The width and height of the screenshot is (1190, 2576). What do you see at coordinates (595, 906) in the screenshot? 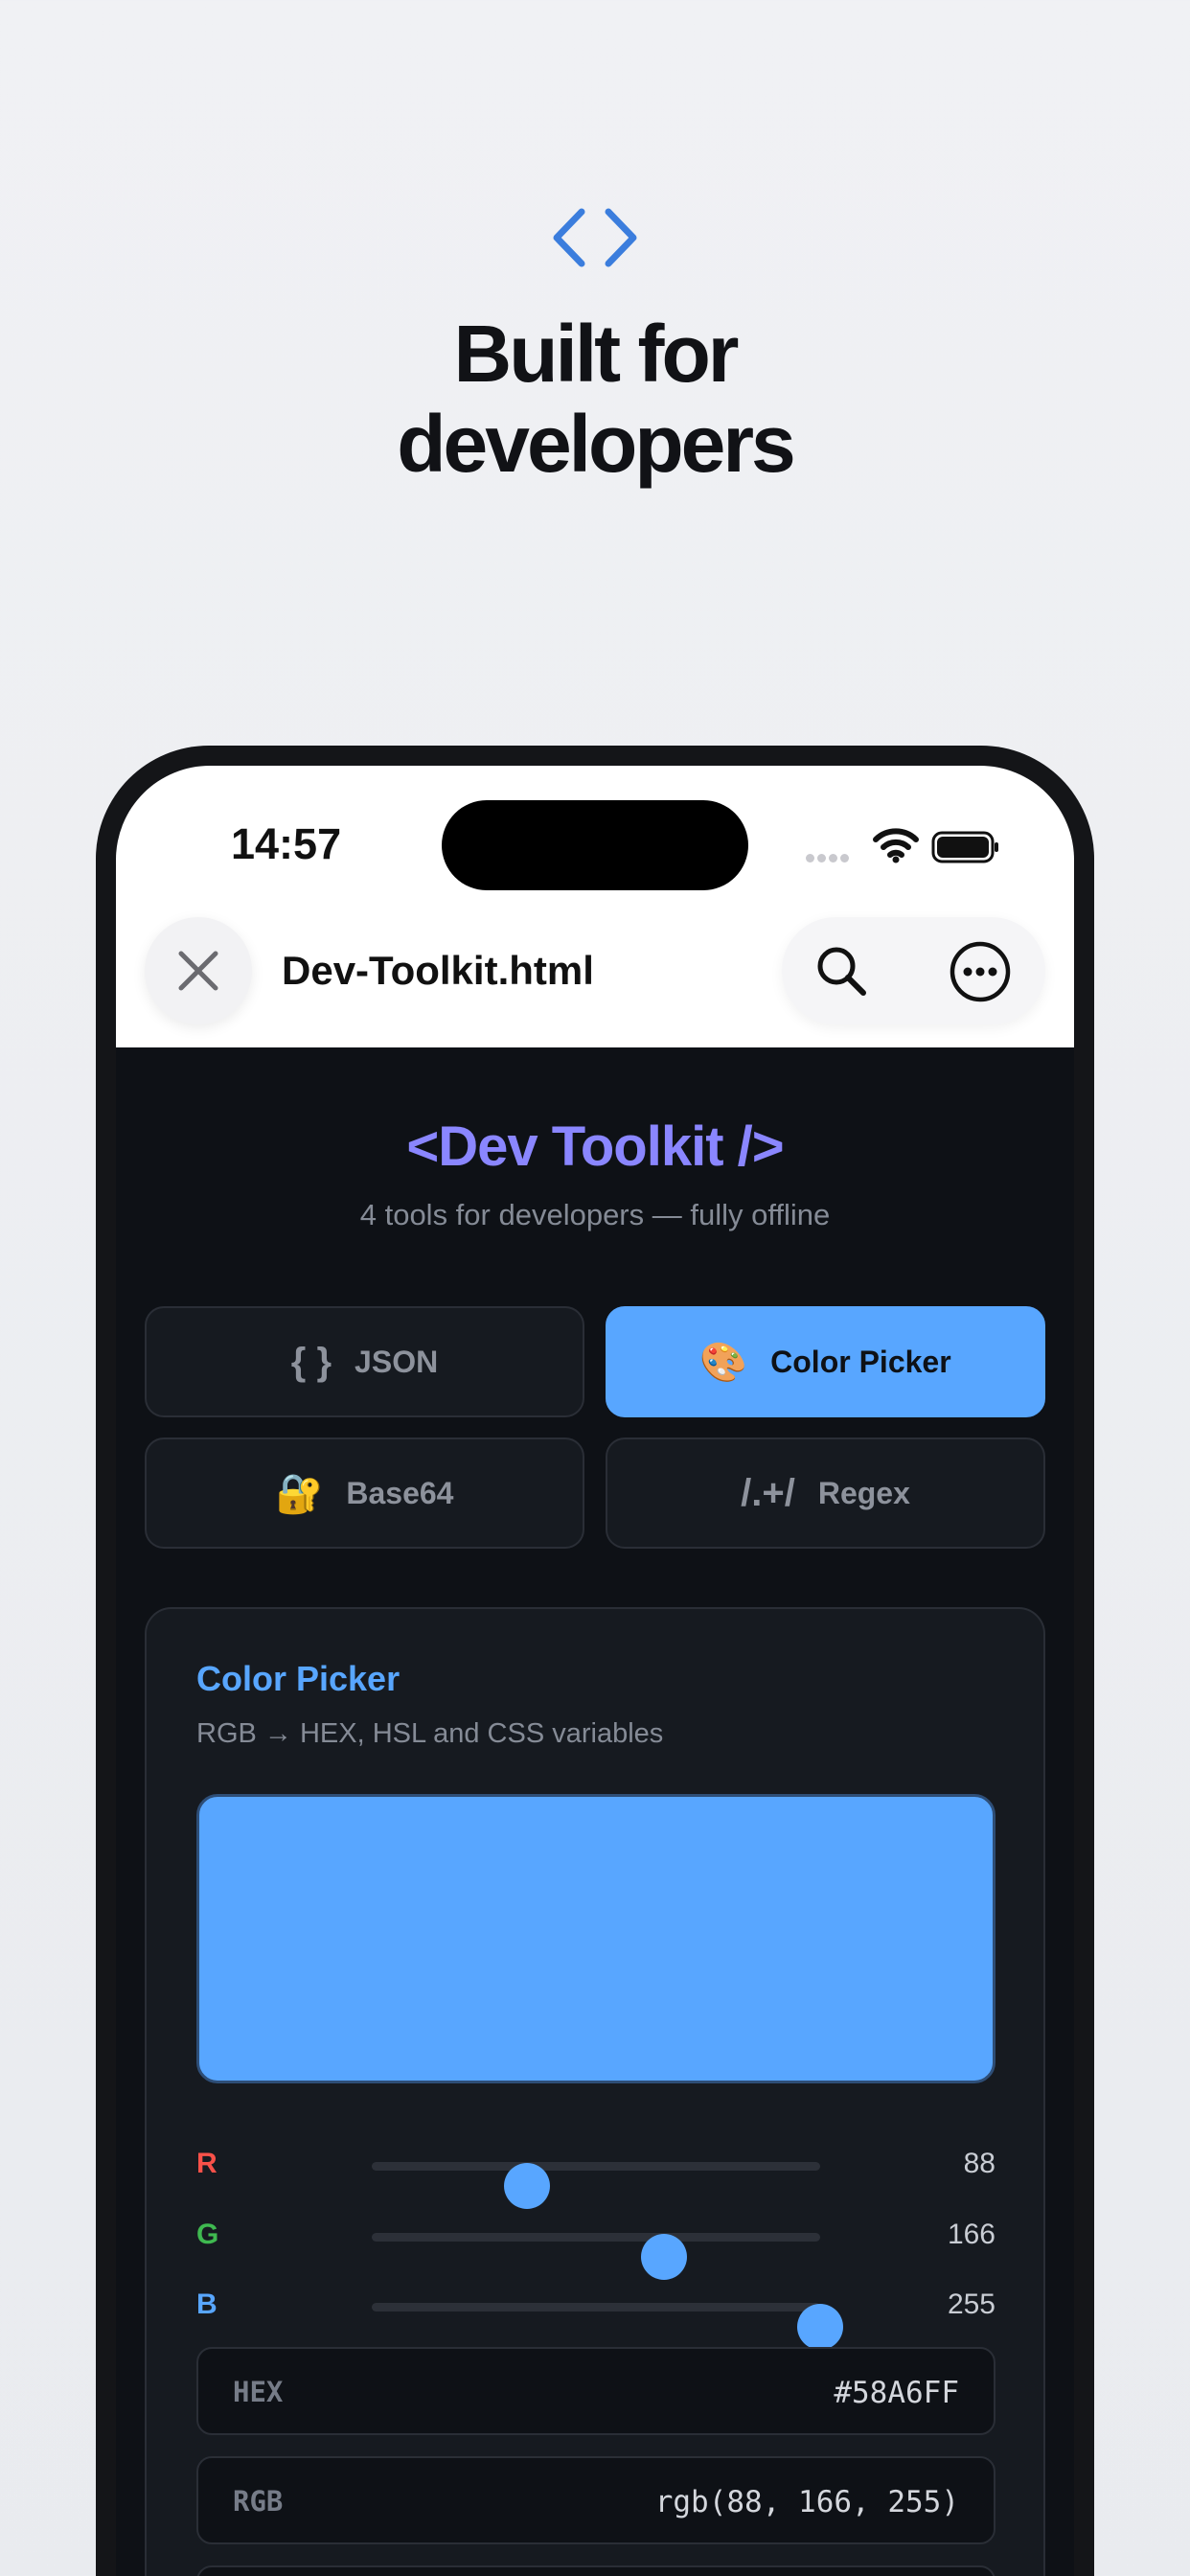
I see `browser-top-bar: 14:57 Dev-Toolkit.html` at bounding box center [595, 906].